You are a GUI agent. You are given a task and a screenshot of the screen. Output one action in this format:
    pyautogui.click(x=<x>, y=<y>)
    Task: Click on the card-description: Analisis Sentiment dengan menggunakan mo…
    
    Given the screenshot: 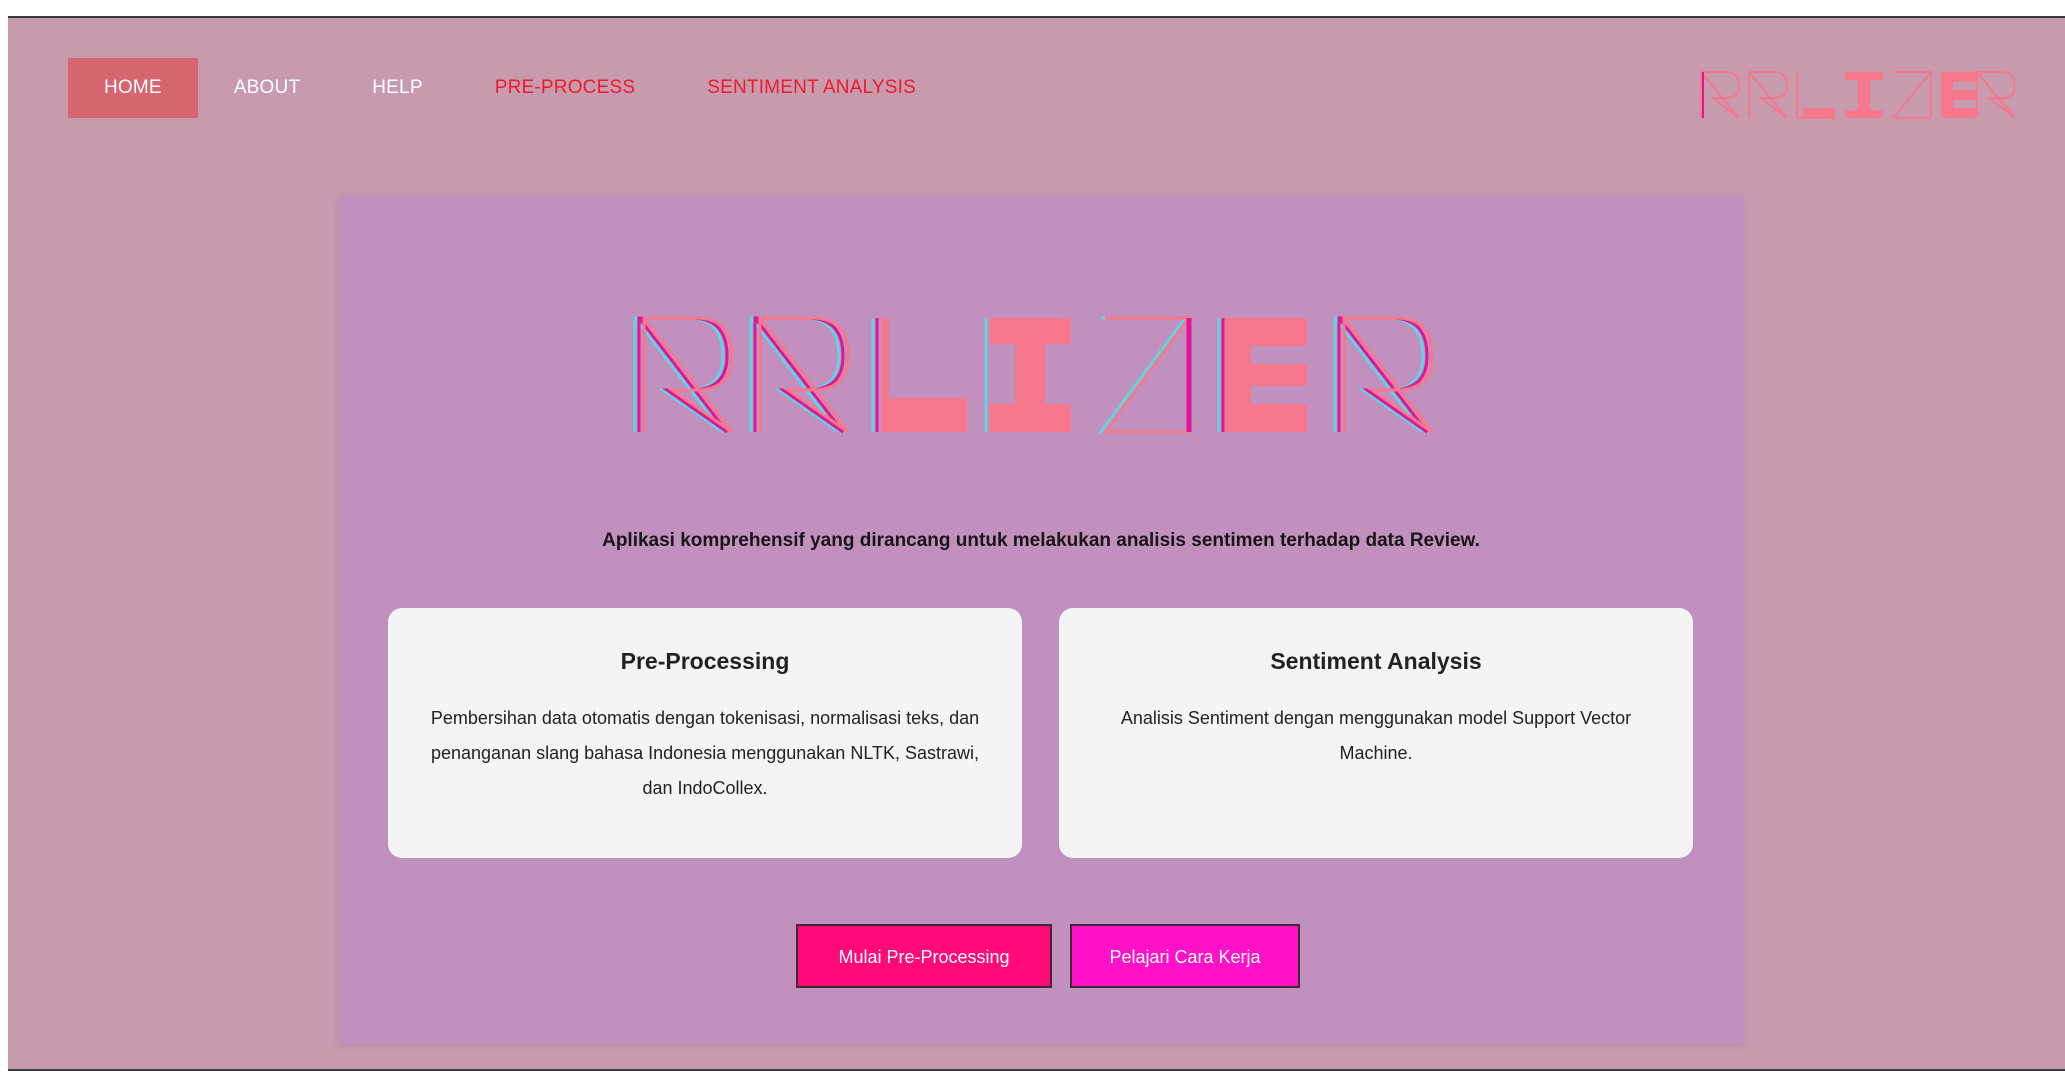 What is the action you would take?
    pyautogui.click(x=1376, y=735)
    